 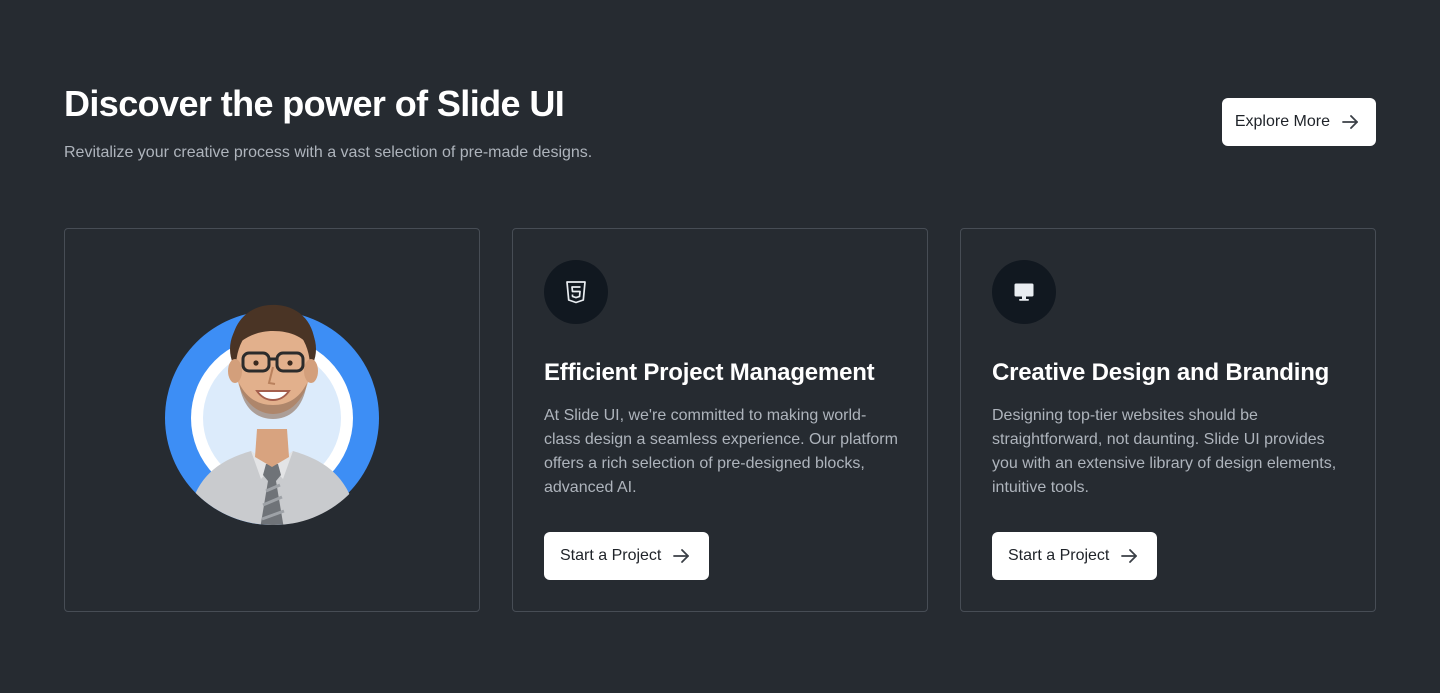 What do you see at coordinates (1161, 372) in the screenshot?
I see `card-title: Creative Design and Branding` at bounding box center [1161, 372].